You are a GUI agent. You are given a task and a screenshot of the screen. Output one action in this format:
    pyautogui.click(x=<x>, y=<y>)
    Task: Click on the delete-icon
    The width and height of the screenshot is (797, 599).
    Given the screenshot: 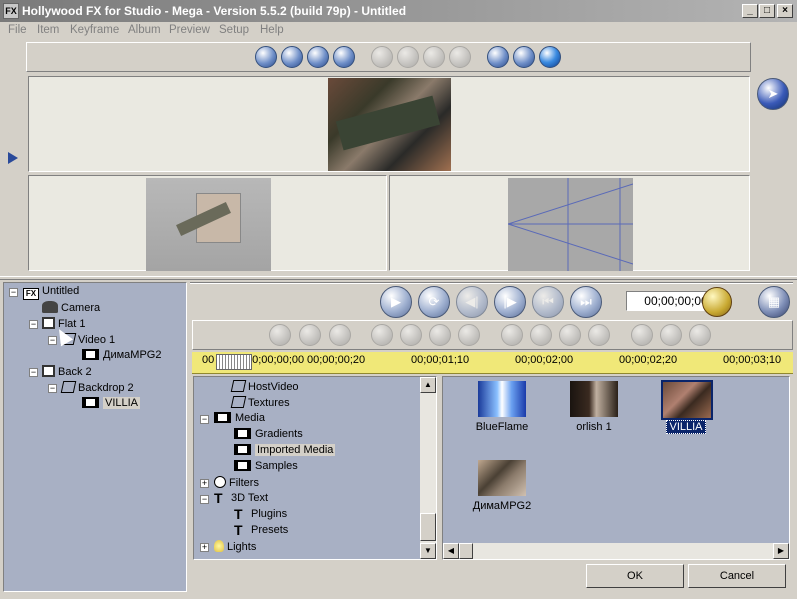 What is the action you would take?
    pyautogui.click(x=411, y=335)
    